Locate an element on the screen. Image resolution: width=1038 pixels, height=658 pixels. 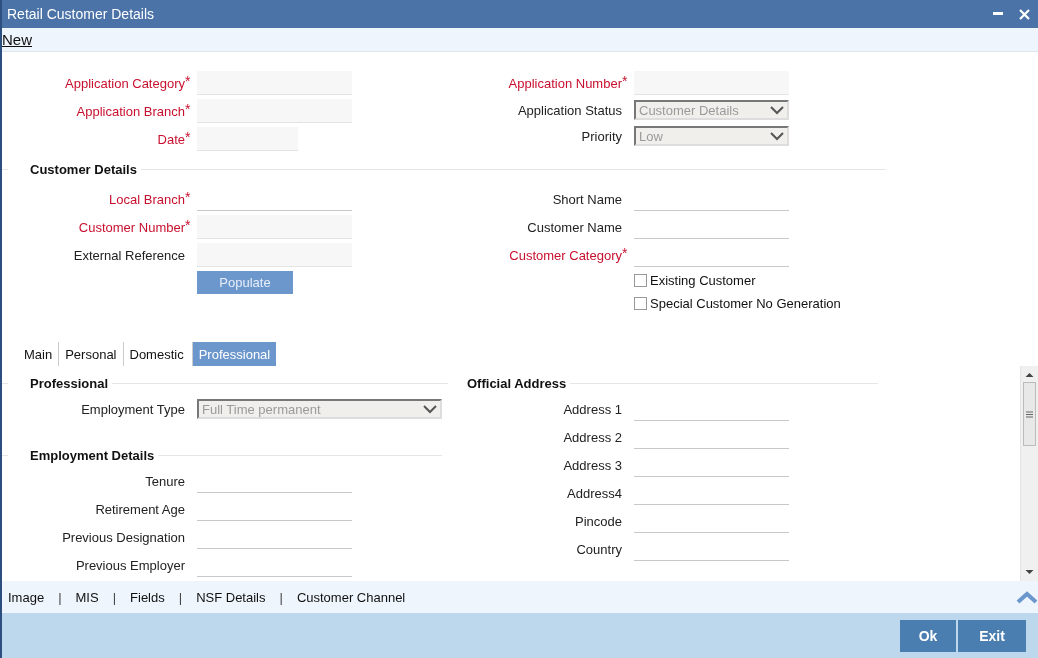
field-label: Application Category is located at coordinates (124, 83).